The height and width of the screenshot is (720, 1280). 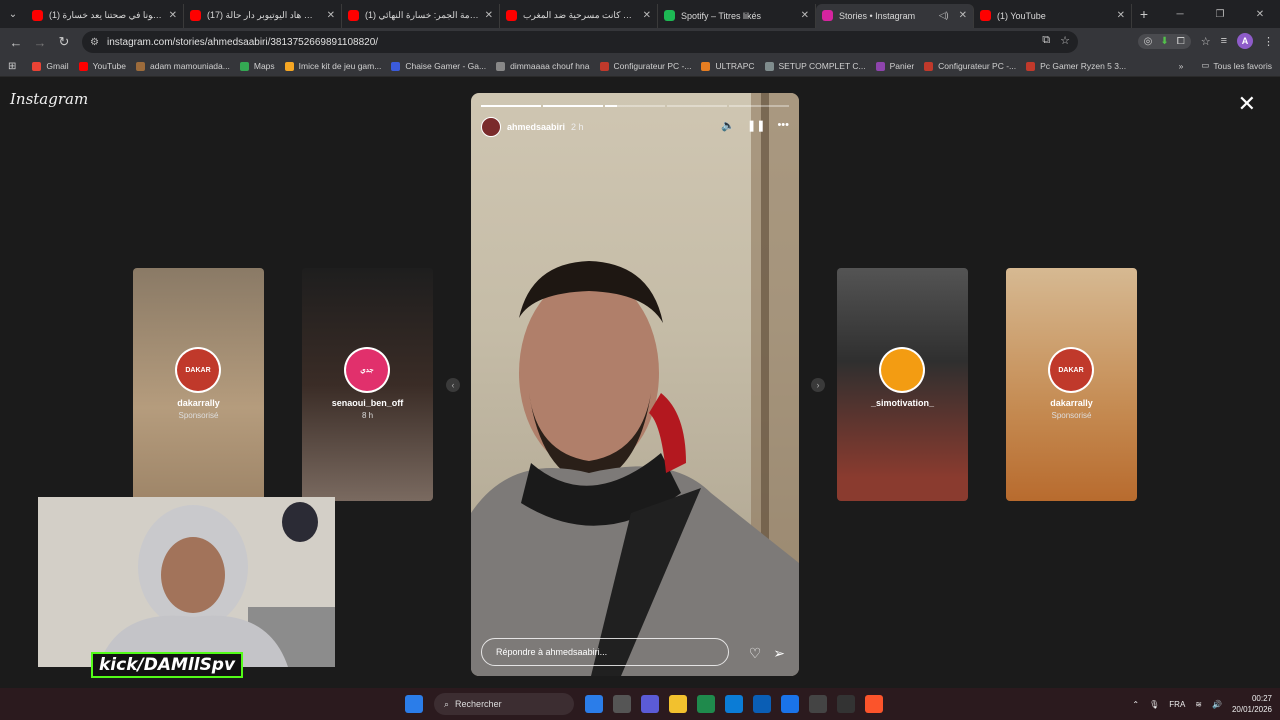 What do you see at coordinates (1148, 41) in the screenshot?
I see `extension-icon: ◎` at bounding box center [1148, 41].